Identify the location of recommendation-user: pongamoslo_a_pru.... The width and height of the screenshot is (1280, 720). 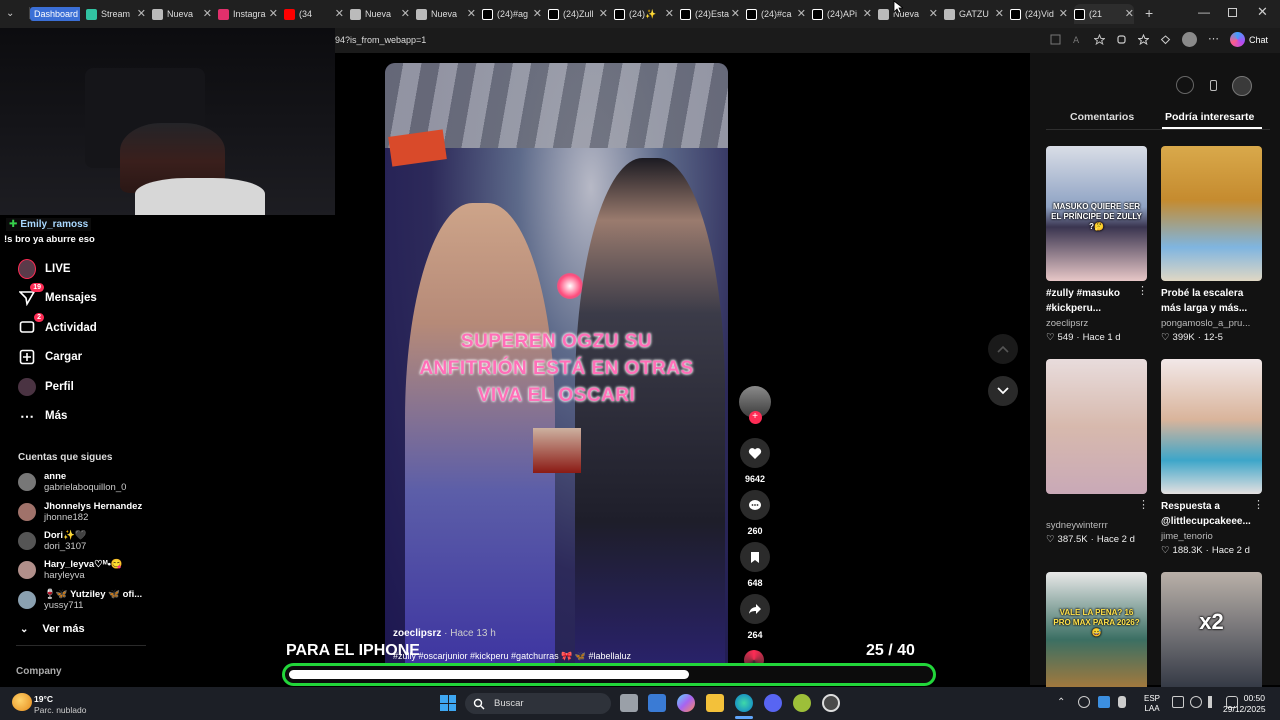
(1205, 323).